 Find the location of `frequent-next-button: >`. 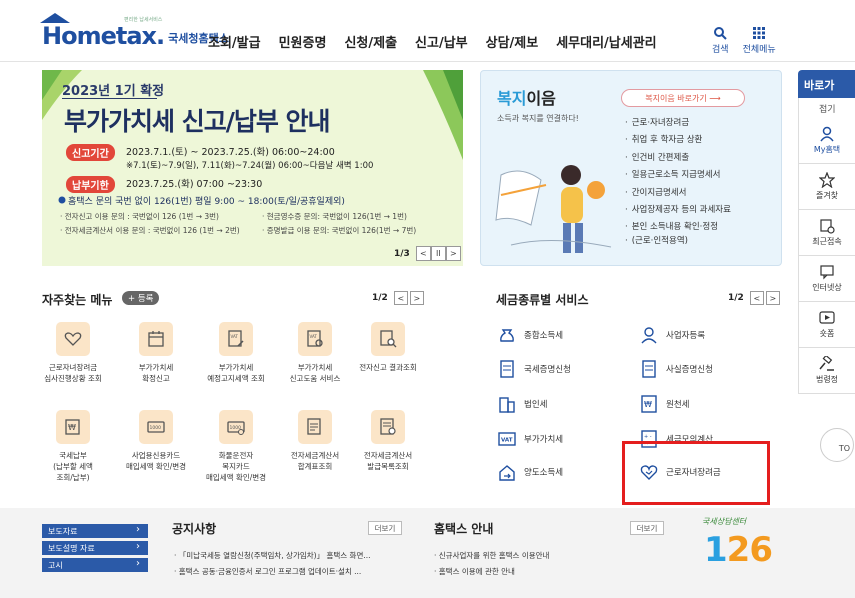

frequent-next-button: > is located at coordinates (416, 298).